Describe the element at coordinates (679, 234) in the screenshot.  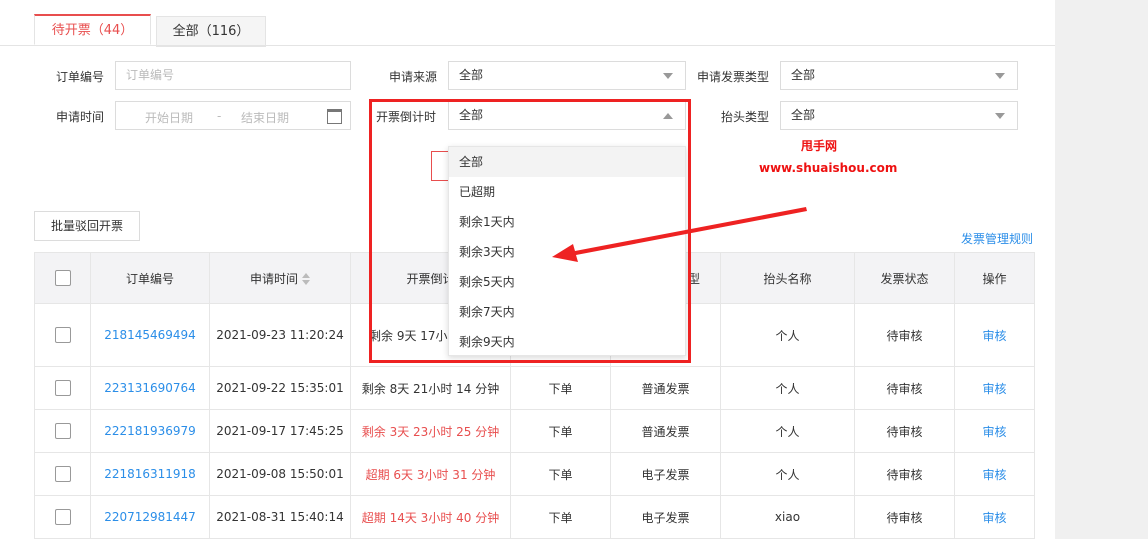
I see `annotation-arrow-icon` at that location.